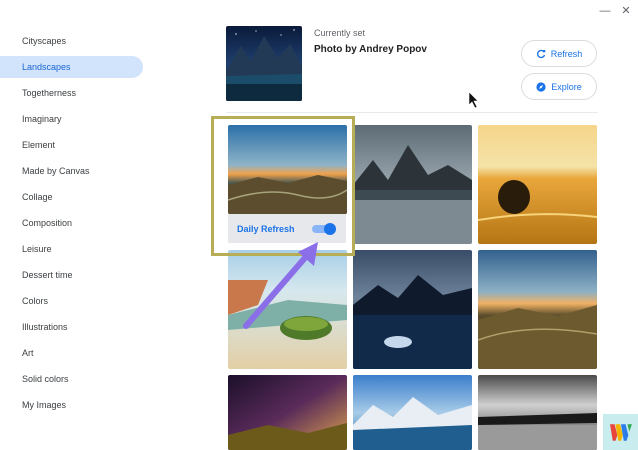  Describe the element at coordinates (566, 86) in the screenshot. I see `explore-label: Explore` at that location.